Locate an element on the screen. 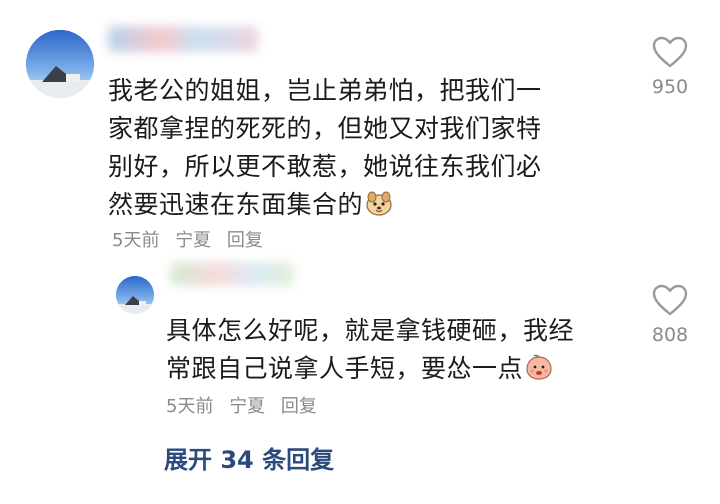  comment-line: 家都拿捏的死死的，但她又对我们家特 is located at coordinates (325, 128).